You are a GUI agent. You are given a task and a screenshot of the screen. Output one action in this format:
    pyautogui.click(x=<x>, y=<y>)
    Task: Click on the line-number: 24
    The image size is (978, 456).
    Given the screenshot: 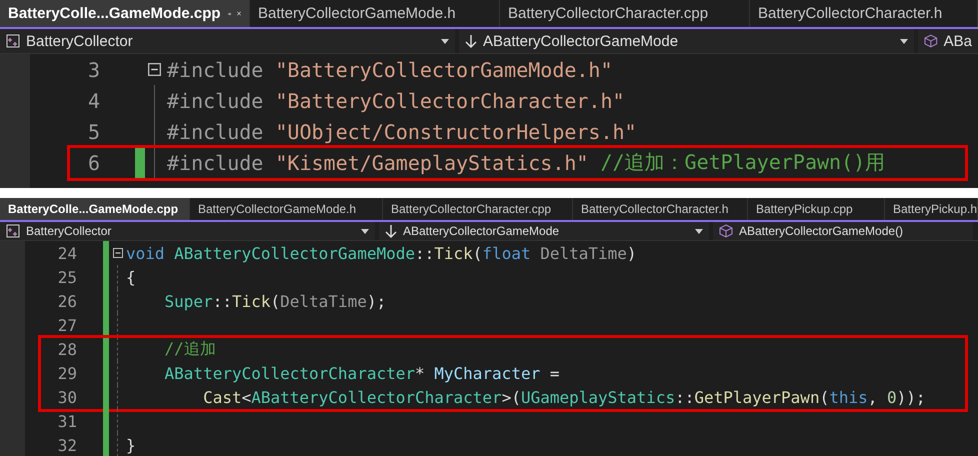 What is the action you would take?
    pyautogui.click(x=67, y=253)
    